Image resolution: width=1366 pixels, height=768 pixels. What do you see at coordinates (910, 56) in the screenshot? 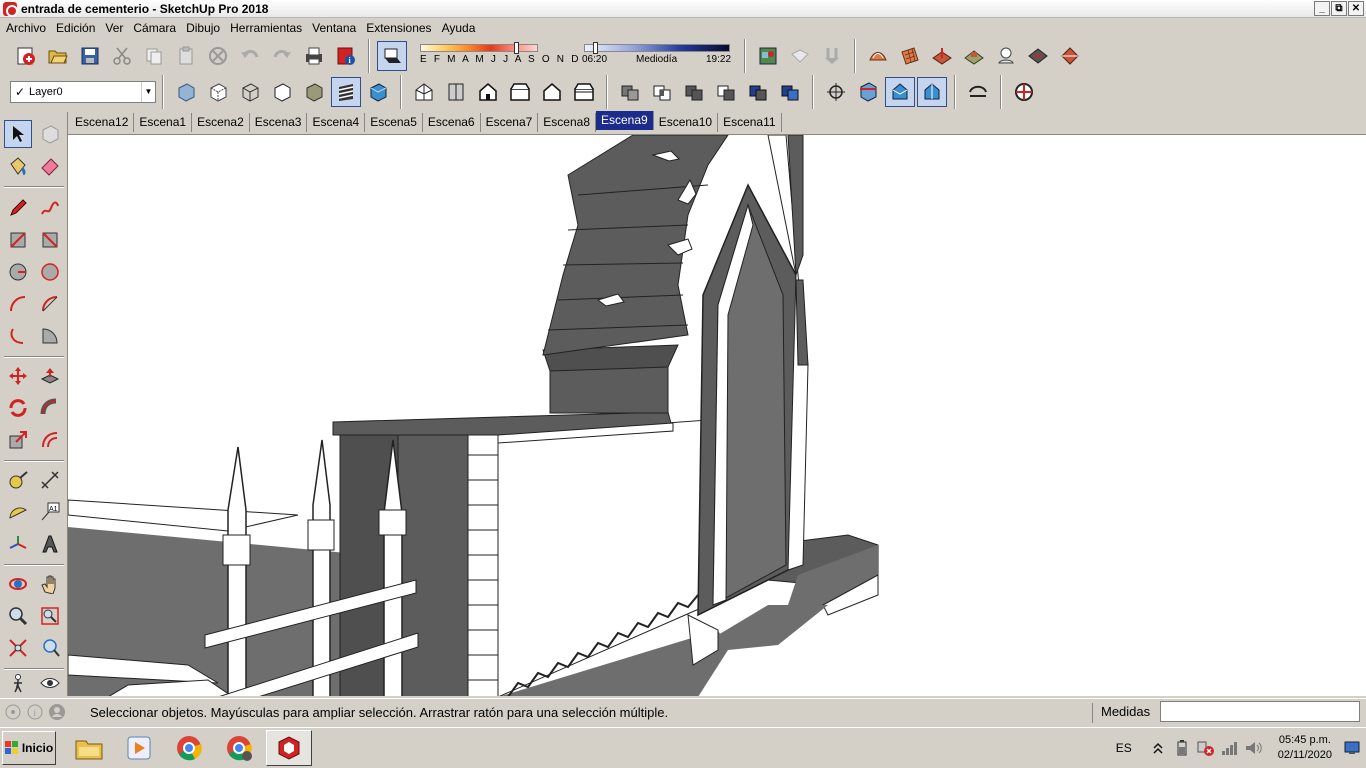
I see `sandbox-scratch-button` at bounding box center [910, 56].